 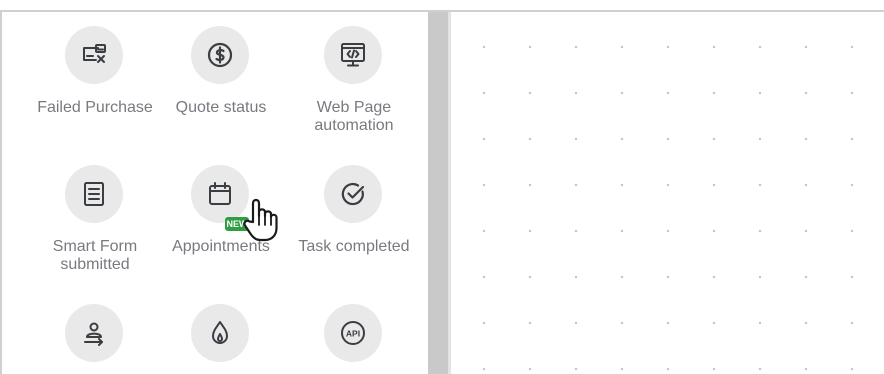 I want to click on dollar-icon, so click(x=220, y=55).